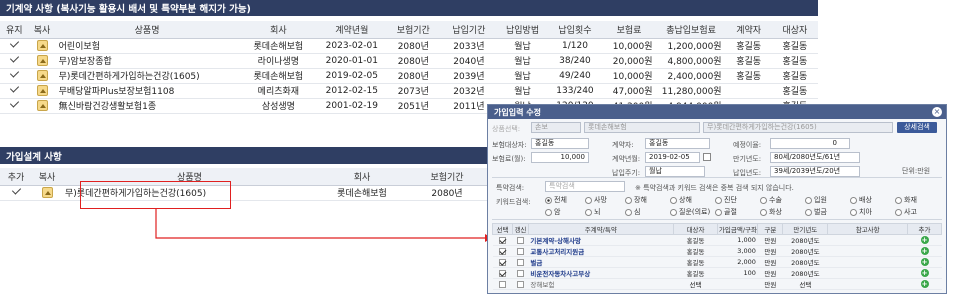  I want to click on keyword-radio: 골절, so click(726, 212).